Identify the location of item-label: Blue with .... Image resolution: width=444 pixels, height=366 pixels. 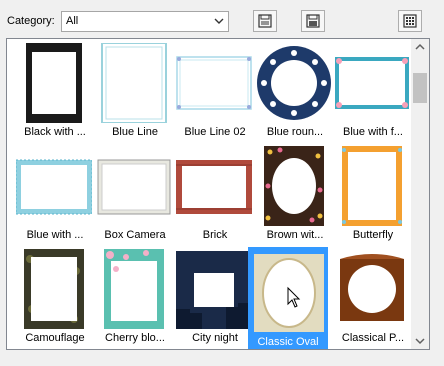
(55, 235).